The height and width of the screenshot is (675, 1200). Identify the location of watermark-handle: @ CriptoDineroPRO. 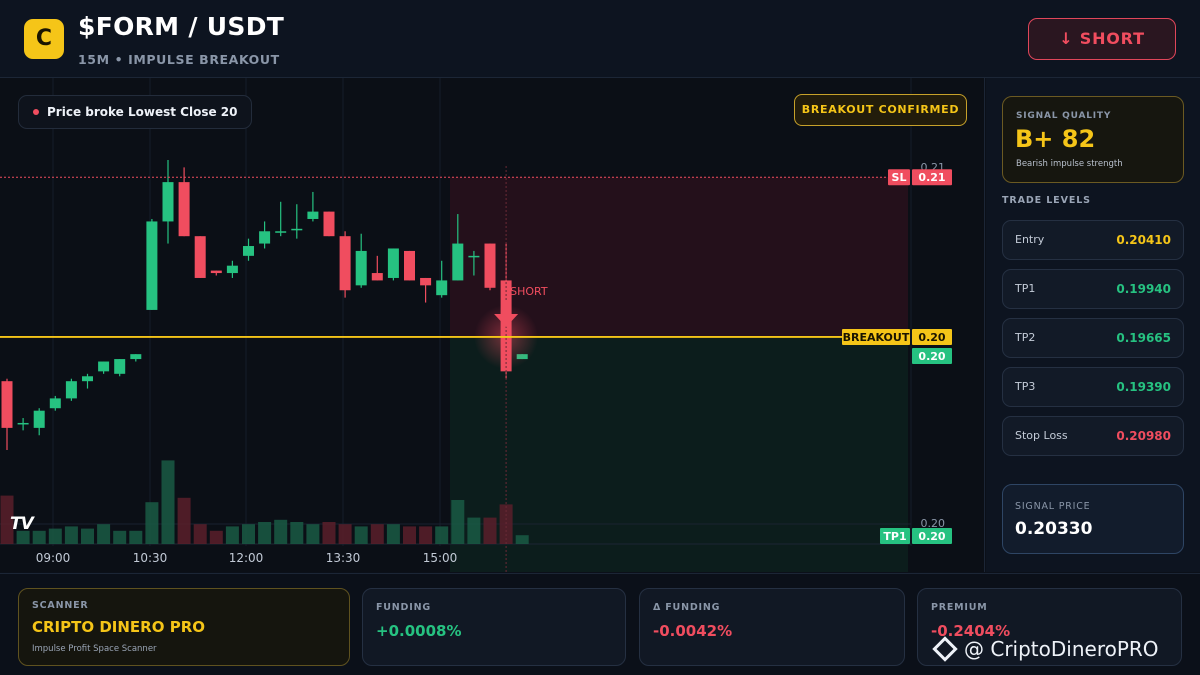
(1061, 649).